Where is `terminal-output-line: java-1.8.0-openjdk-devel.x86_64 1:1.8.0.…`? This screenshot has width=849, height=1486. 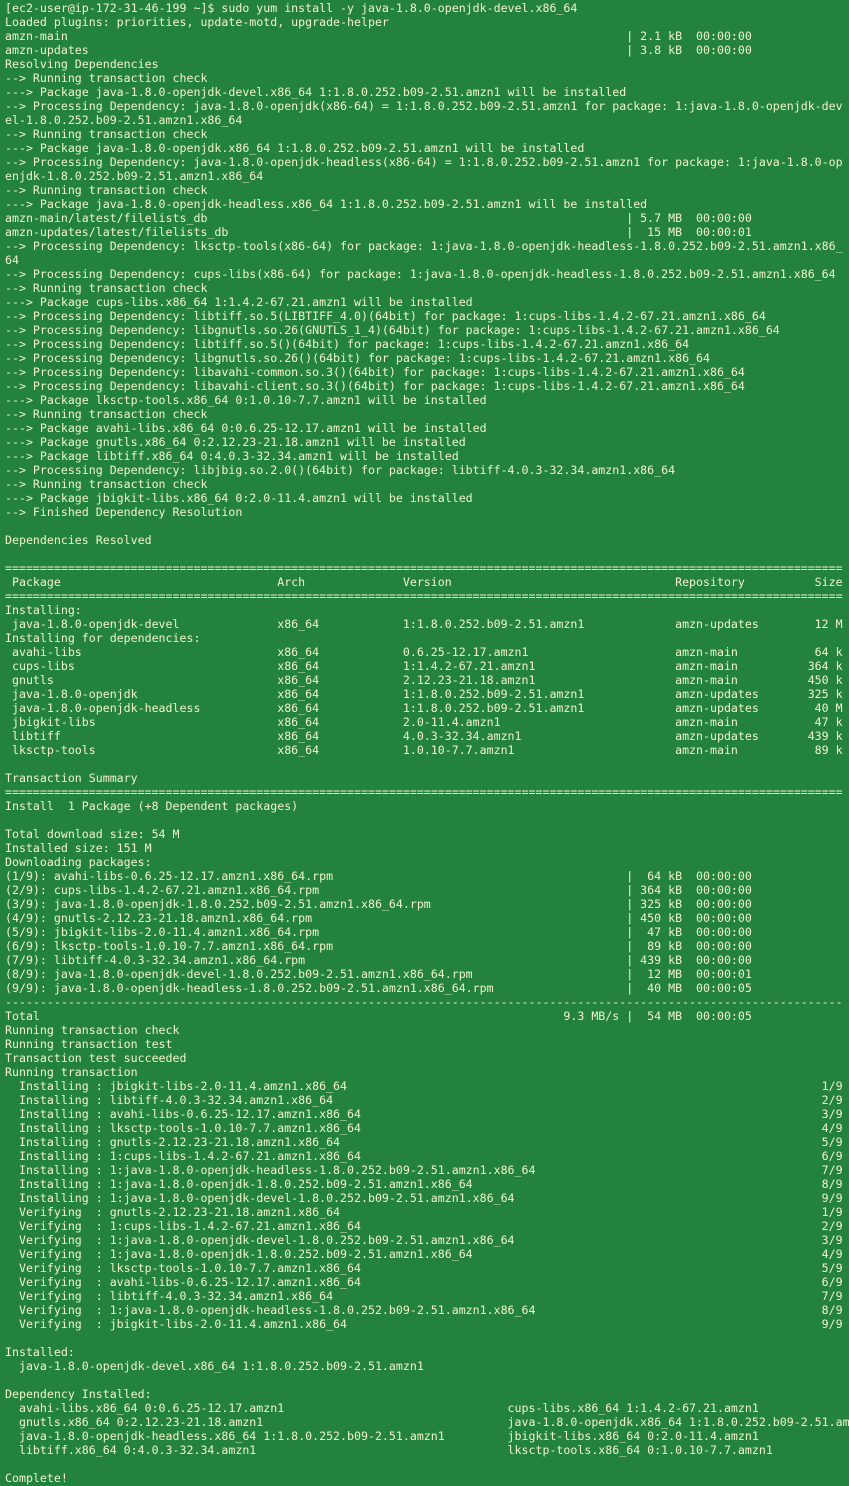
terminal-output-line: java-1.8.0-openjdk-devel.x86_64 1:1.8.0.… is located at coordinates (214, 1366).